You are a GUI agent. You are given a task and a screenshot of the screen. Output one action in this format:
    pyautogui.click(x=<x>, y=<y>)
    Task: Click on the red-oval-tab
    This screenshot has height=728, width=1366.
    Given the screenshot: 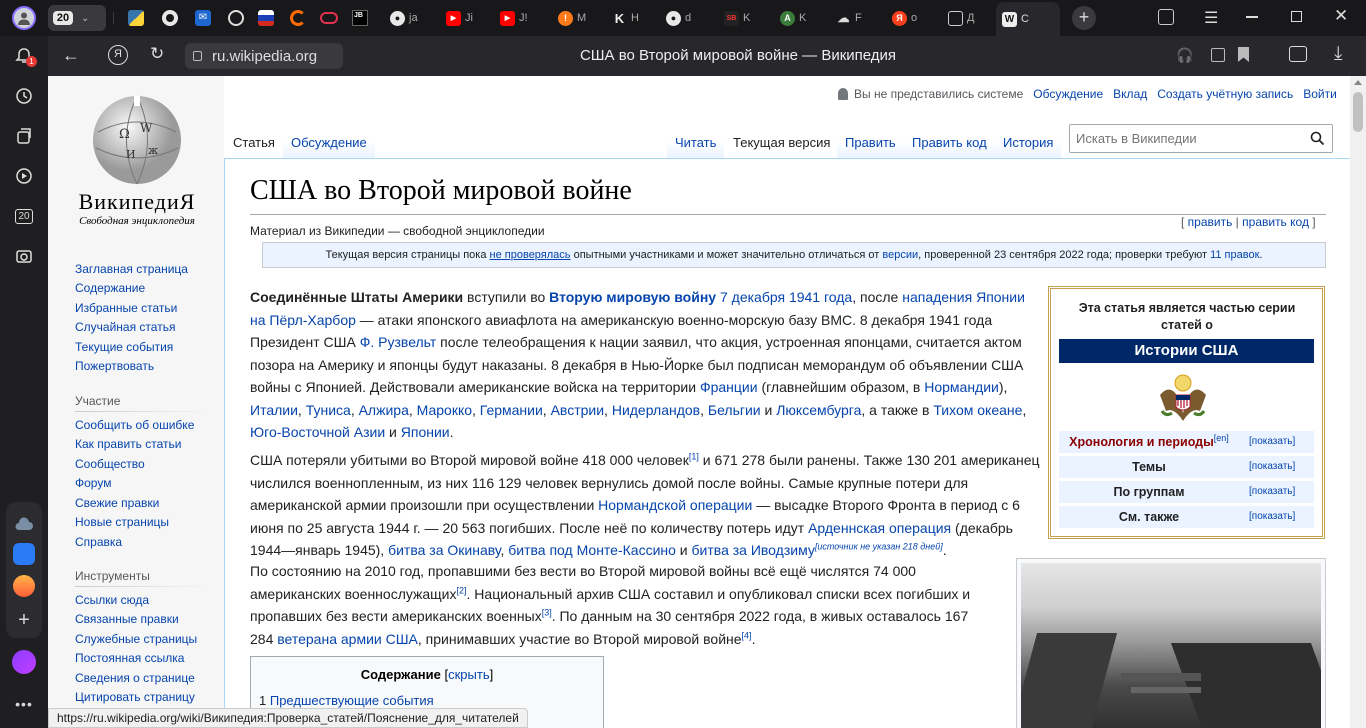 What is the action you would take?
    pyautogui.click(x=329, y=18)
    